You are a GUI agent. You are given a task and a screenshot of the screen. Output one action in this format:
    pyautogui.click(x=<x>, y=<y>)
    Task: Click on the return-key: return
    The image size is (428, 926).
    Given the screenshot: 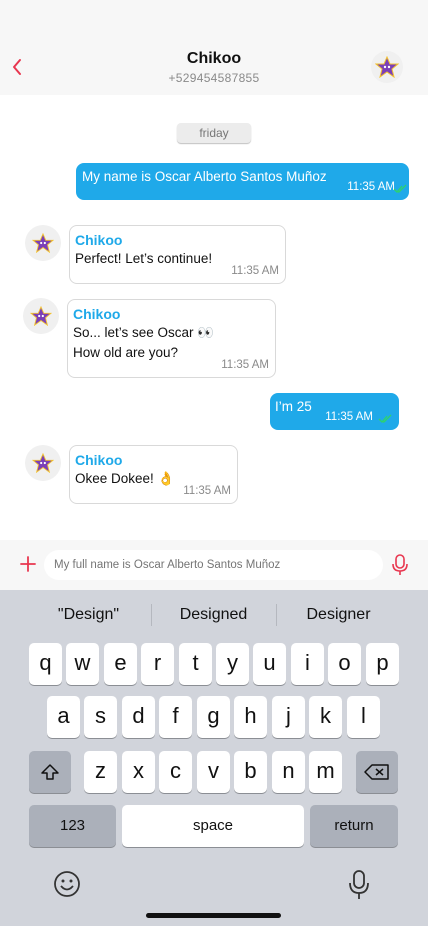 What is the action you would take?
    pyautogui.click(x=354, y=826)
    